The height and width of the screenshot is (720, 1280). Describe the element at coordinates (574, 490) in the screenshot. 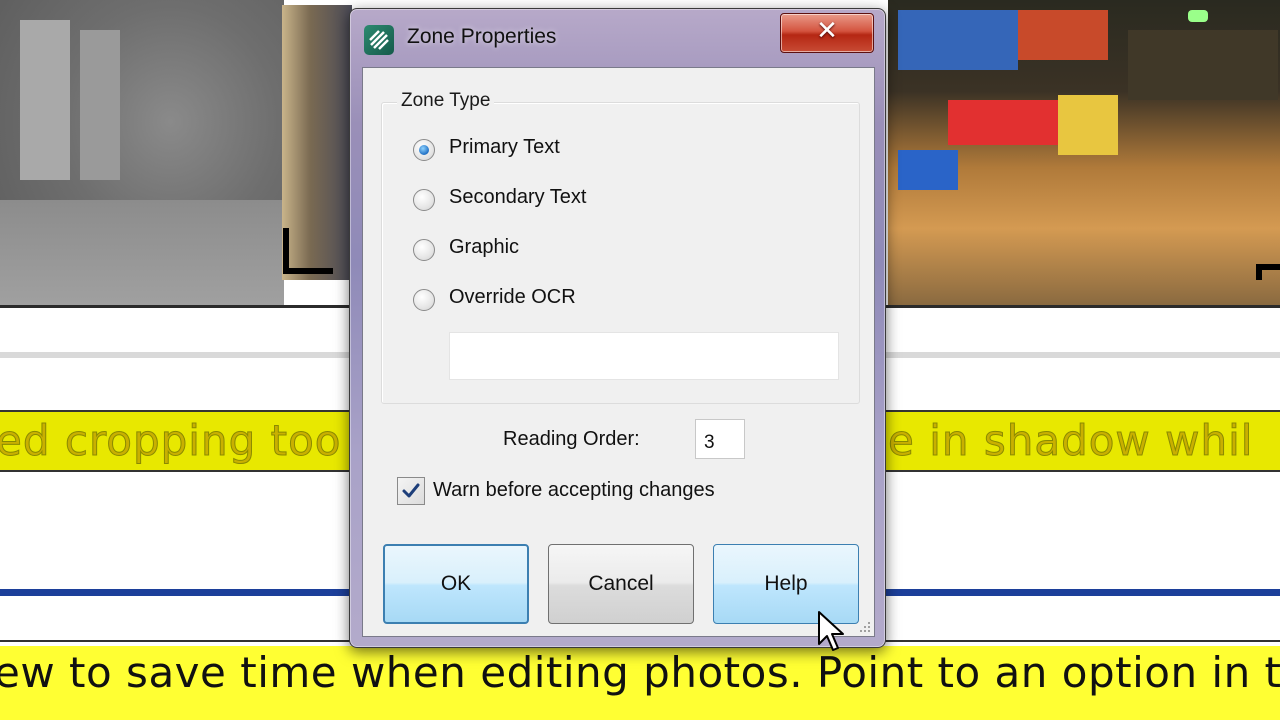

I see `checkbox-label: Warn before accepting changes` at that location.